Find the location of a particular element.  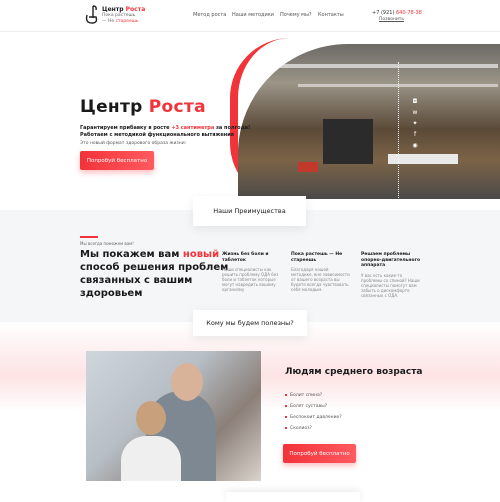

nav-methods: Наши методики is located at coordinates (253, 15).